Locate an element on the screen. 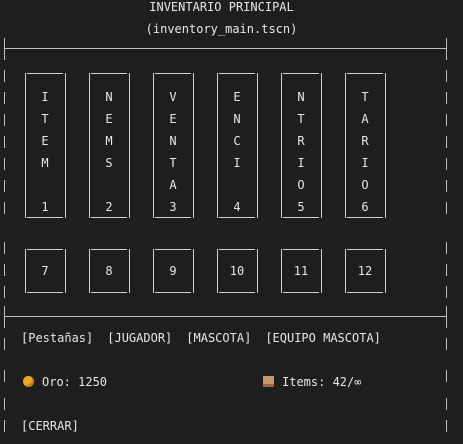  gold-display: Oro: 1250 is located at coordinates (65, 382).